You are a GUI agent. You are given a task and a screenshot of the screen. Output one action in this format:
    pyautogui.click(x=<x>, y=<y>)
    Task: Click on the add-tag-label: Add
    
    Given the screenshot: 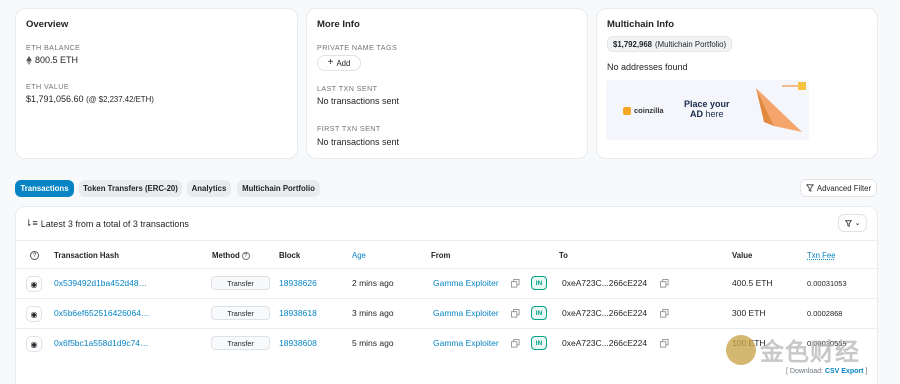 What is the action you would take?
    pyautogui.click(x=343, y=63)
    